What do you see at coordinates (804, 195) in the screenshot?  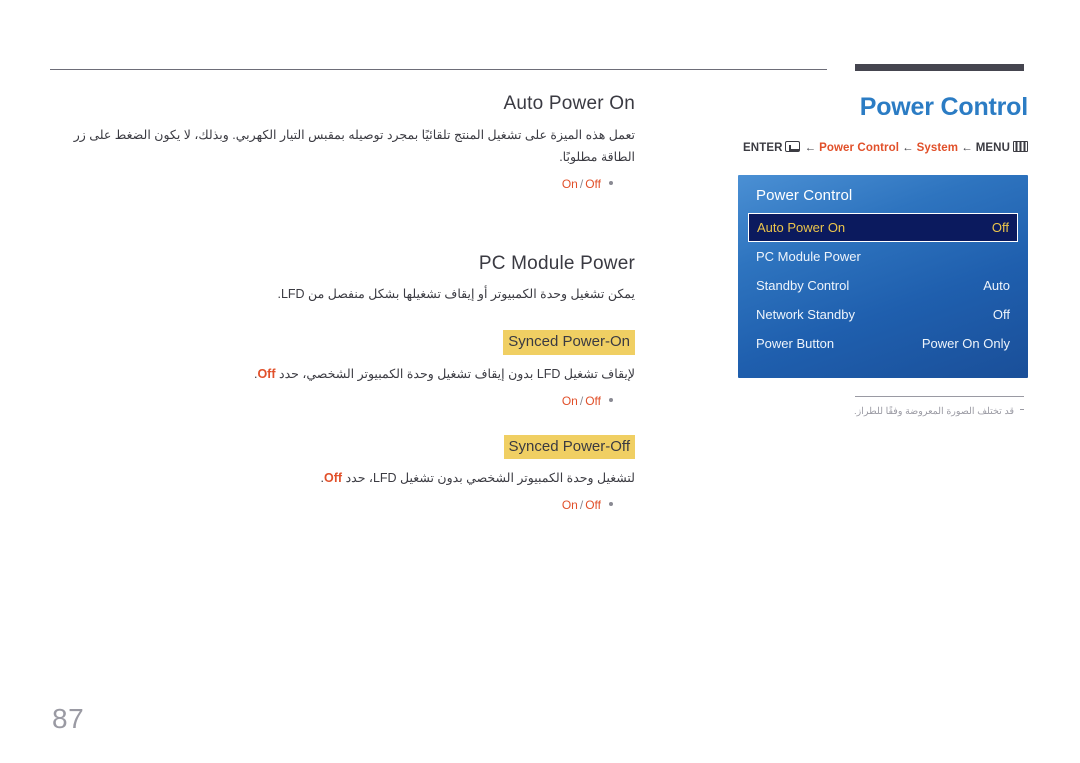 I see `osd-panel-title: Power Control` at bounding box center [804, 195].